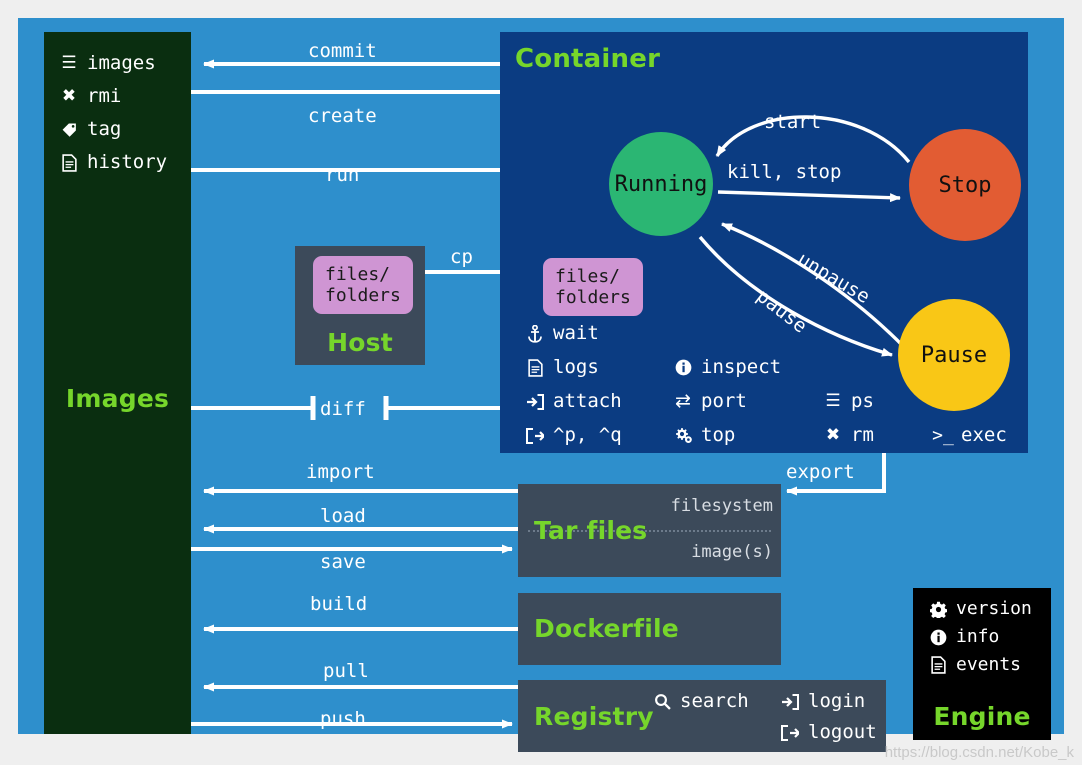  I want to click on container-command-logs: logs, so click(598, 367).